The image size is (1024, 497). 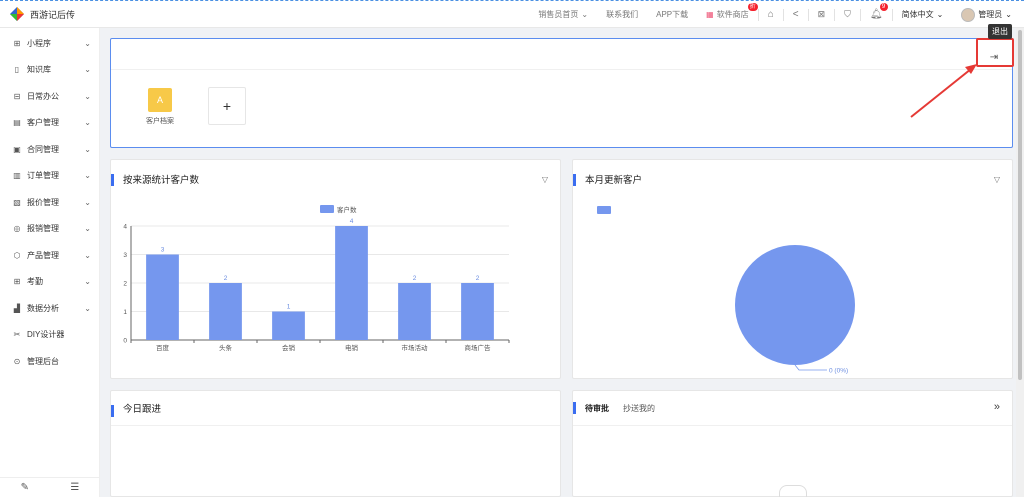 What do you see at coordinates (771, 14) in the screenshot?
I see `home-icon: ⌂` at bounding box center [771, 14].